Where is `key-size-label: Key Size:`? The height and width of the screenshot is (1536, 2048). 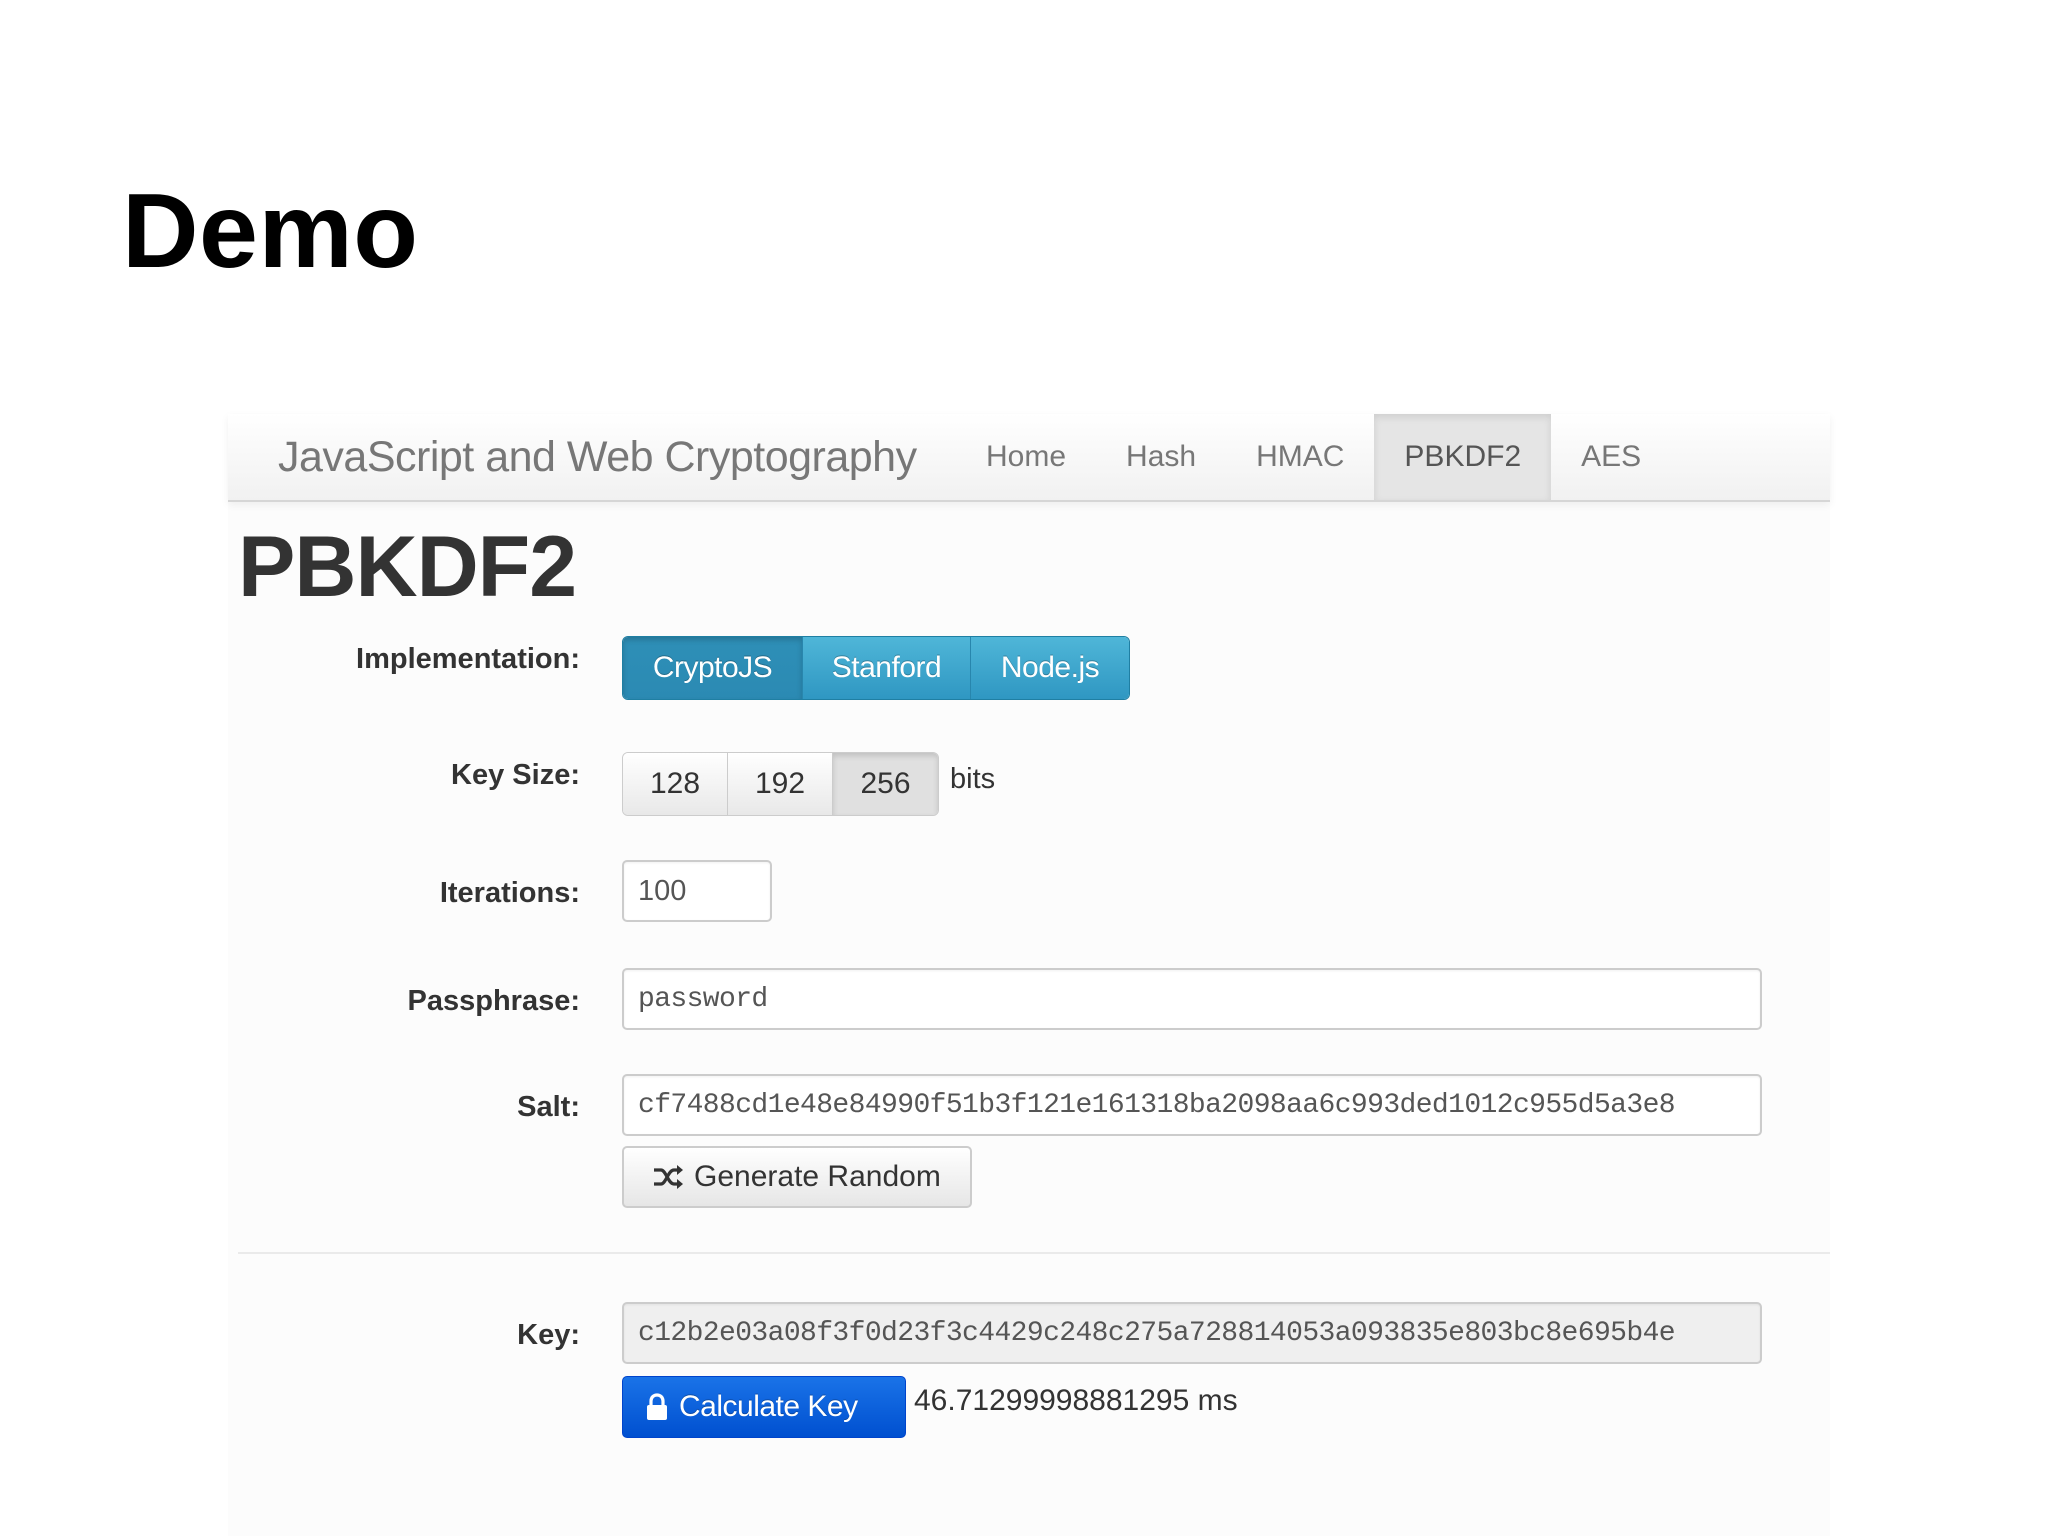 key-size-label: Key Size: is located at coordinates (515, 775).